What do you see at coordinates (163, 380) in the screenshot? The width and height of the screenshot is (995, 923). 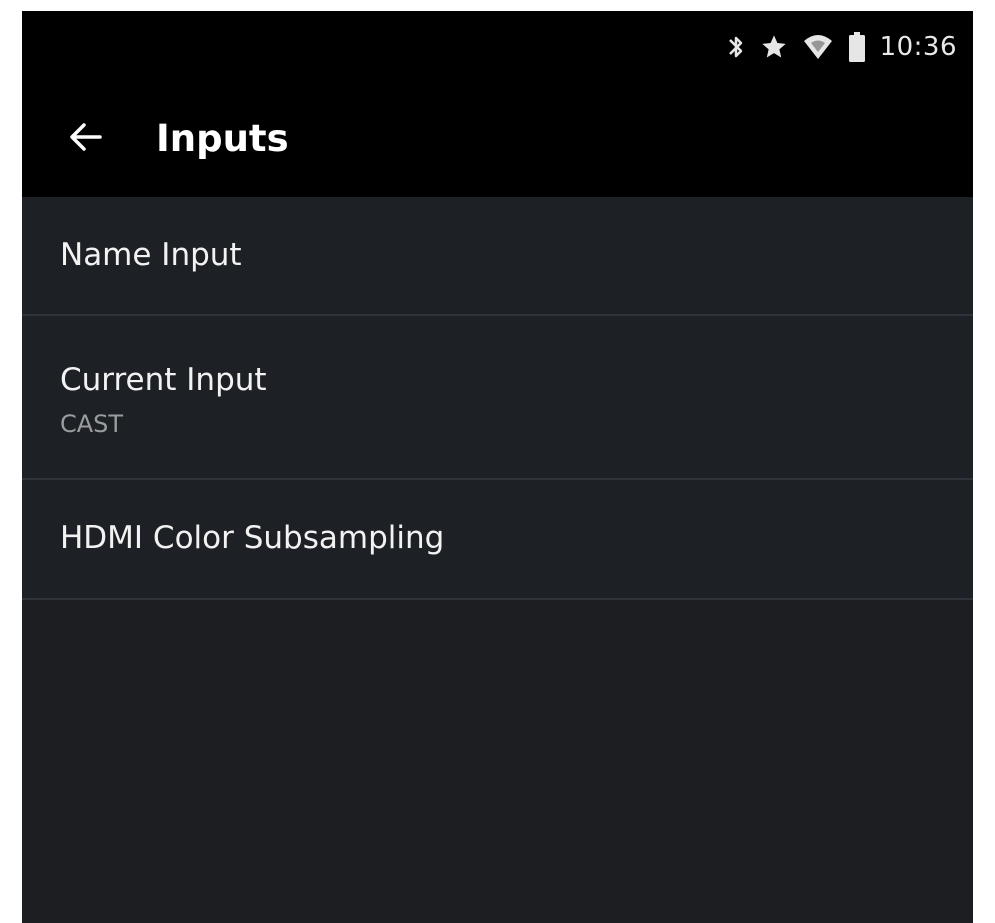 I see `list-item-label: Current Input` at bounding box center [163, 380].